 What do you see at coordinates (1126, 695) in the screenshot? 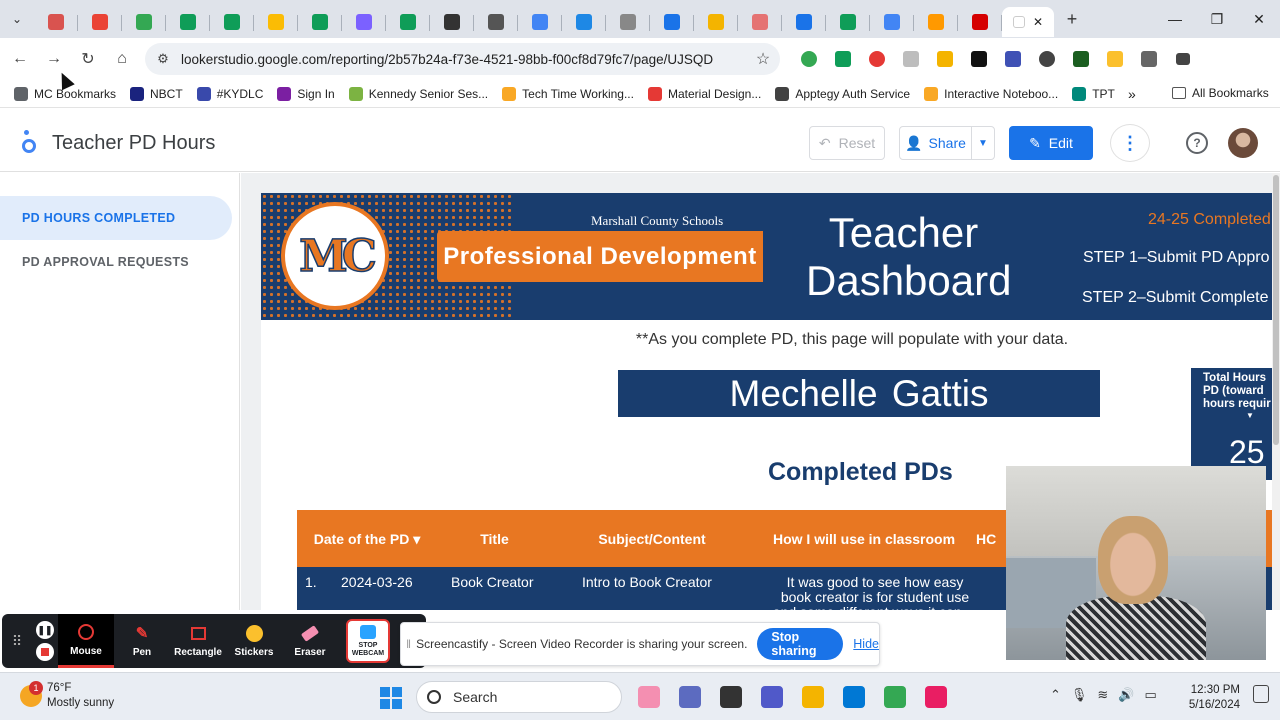
I see `volume-icon: 🔊` at bounding box center [1126, 695].